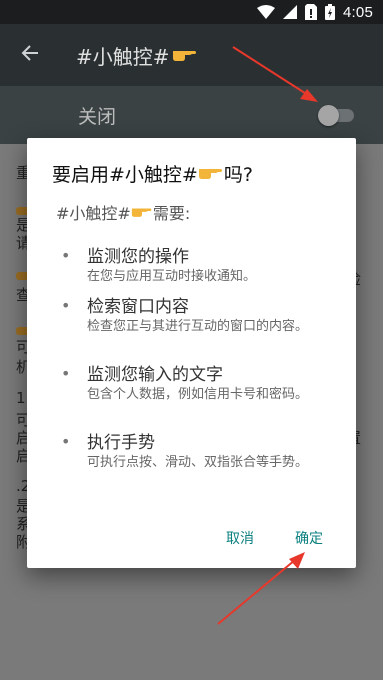 Image resolution: width=383 pixels, height=680 pixels. Describe the element at coordinates (191, 115) in the screenshot. I see `switch-row: 关闭` at that location.